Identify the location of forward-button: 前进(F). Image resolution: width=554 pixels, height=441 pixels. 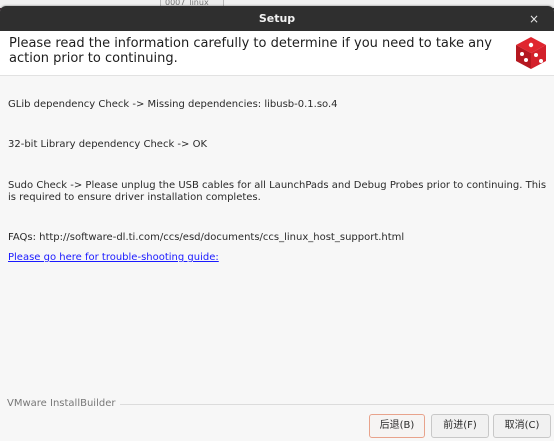
(460, 426).